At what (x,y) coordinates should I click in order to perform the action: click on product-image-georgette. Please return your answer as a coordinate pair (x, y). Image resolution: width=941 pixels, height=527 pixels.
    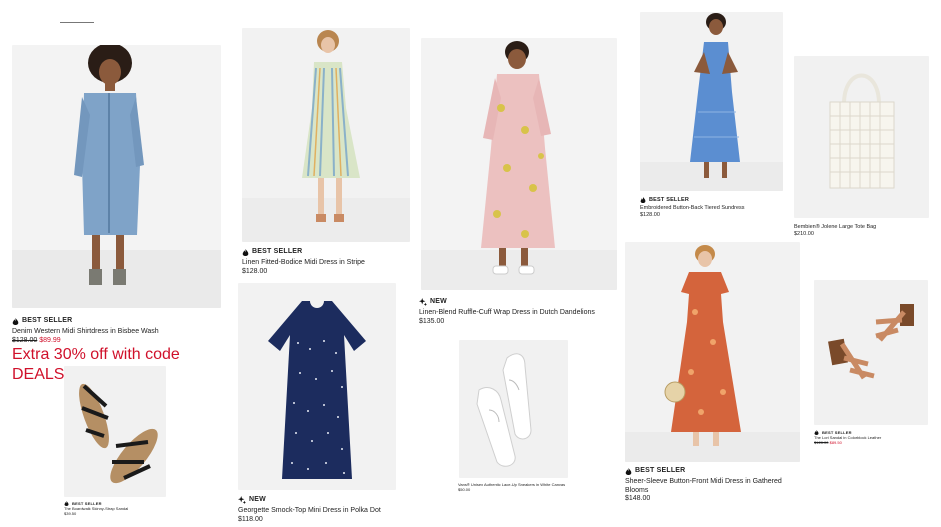
    Looking at the image, I should click on (317, 386).